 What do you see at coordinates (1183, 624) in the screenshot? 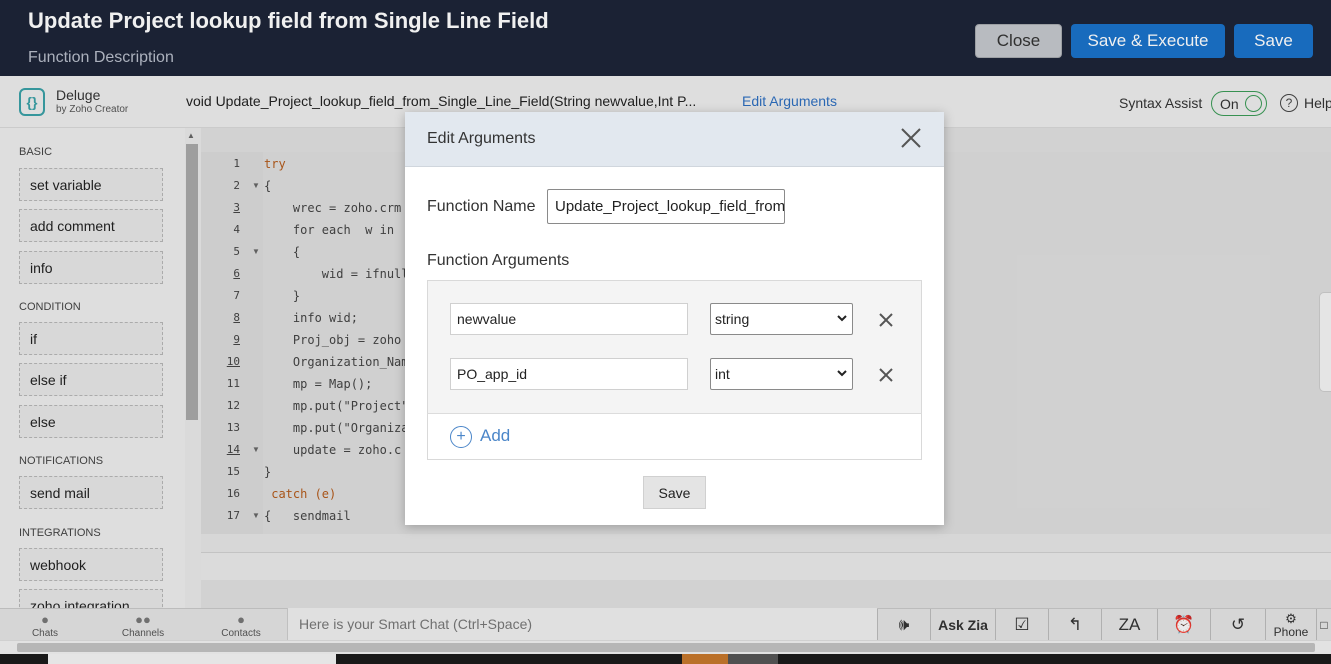
I see `alarm-icon: ⏰` at bounding box center [1183, 624].